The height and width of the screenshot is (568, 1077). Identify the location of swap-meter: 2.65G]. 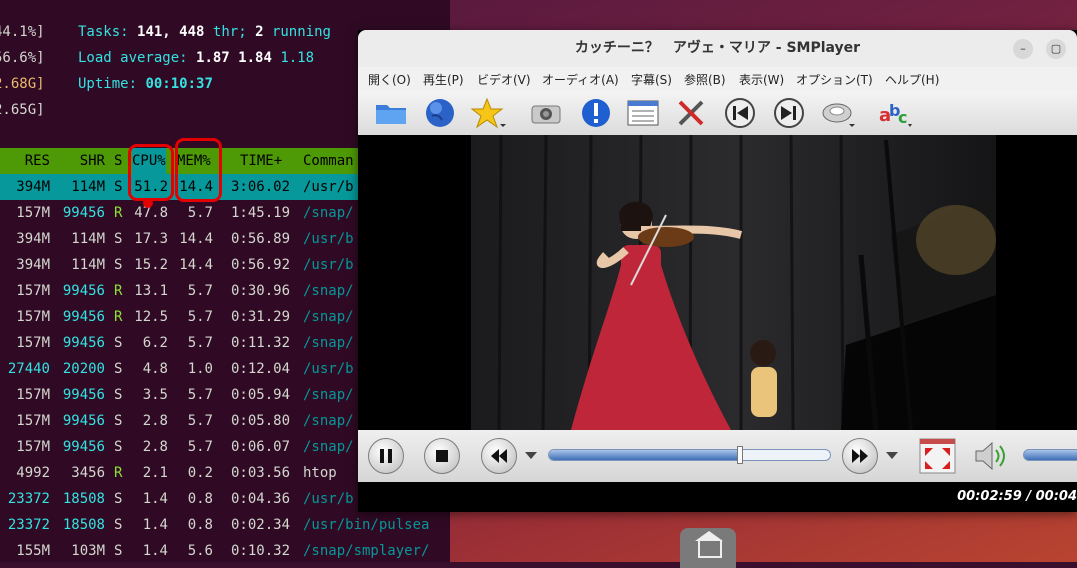
(22, 110).